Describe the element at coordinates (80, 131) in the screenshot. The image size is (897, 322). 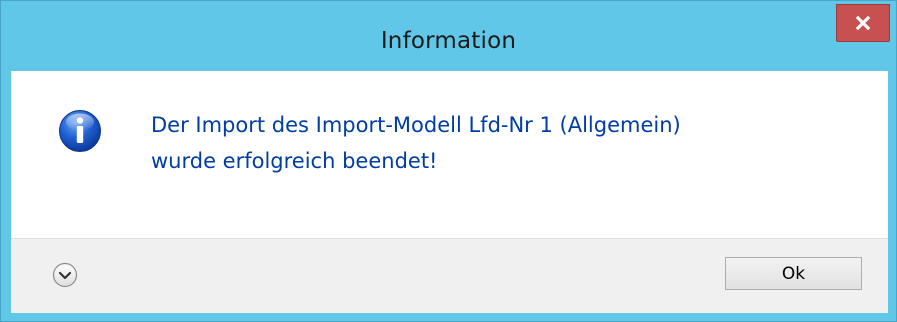
I see `info-icon` at that location.